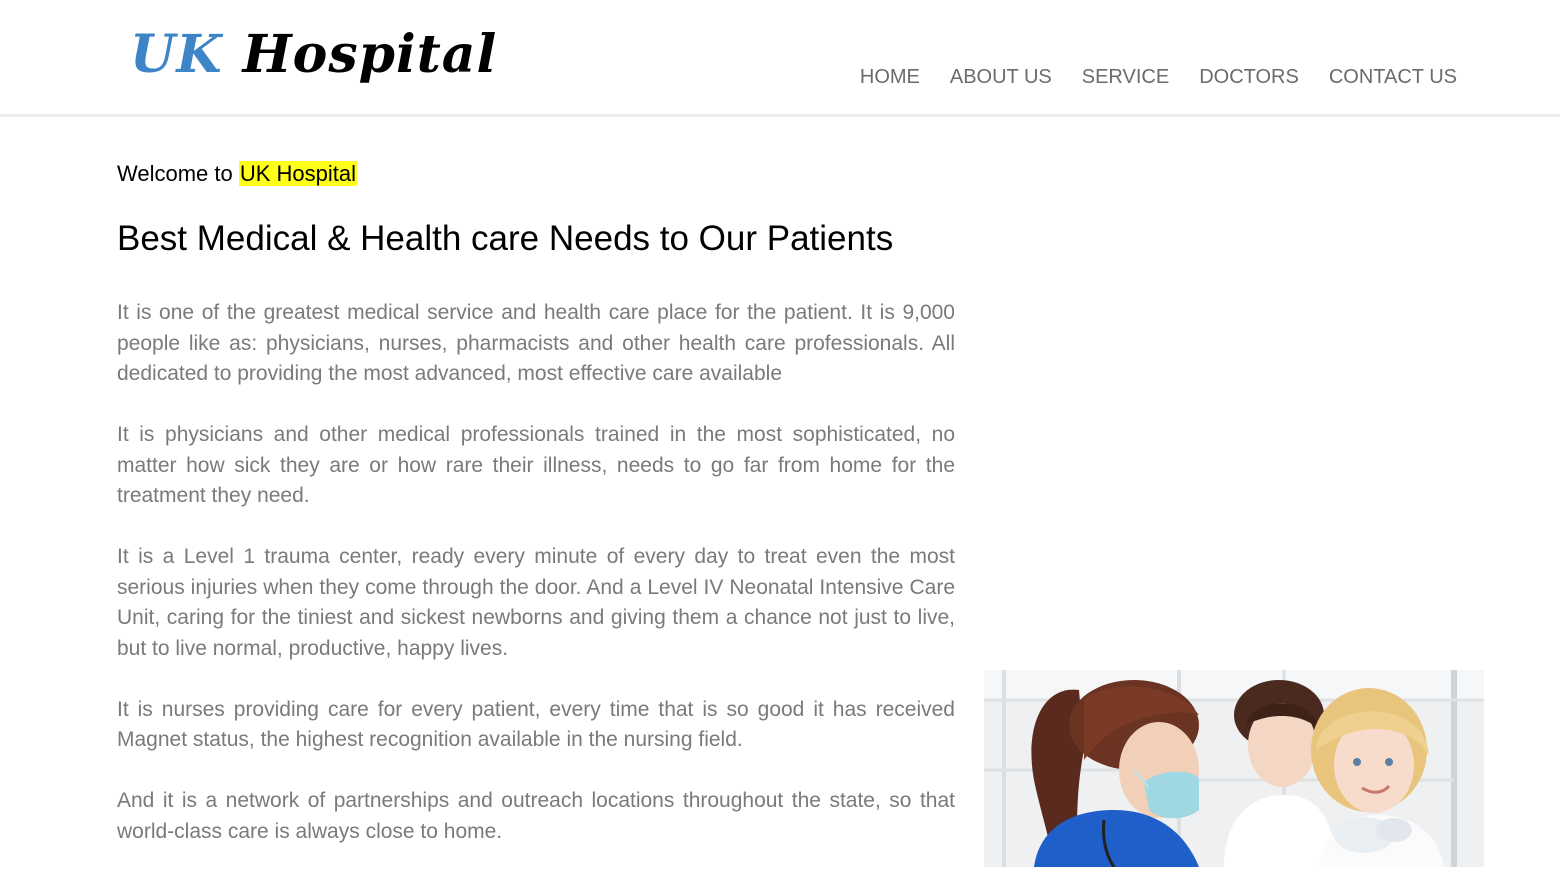 The image size is (1560, 878). What do you see at coordinates (1249, 77) in the screenshot?
I see `nav-doctors: DOCTORS` at bounding box center [1249, 77].